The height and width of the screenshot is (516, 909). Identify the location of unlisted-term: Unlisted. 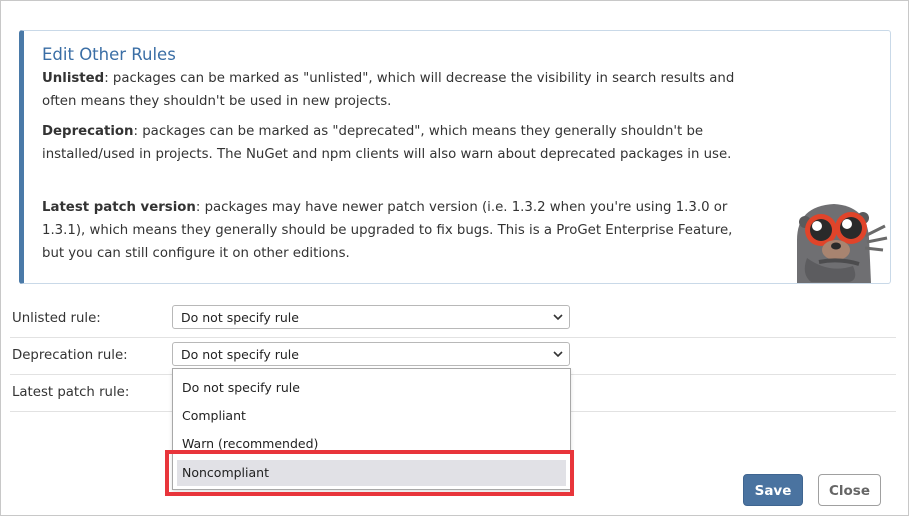
(73, 78).